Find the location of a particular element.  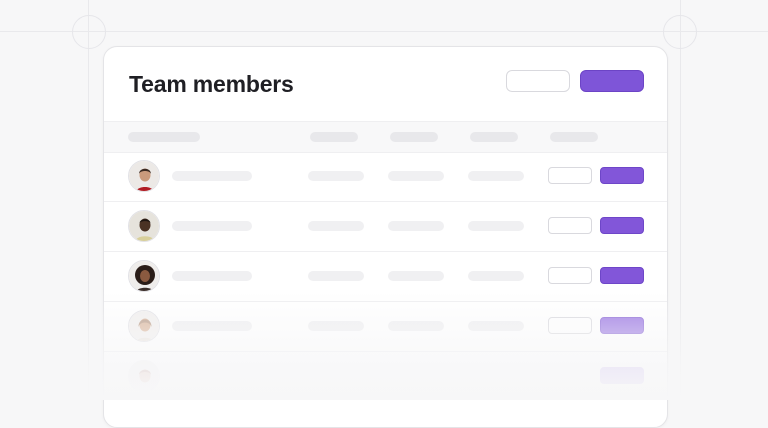

avatar-woman-red-top-icon is located at coordinates (144, 176).